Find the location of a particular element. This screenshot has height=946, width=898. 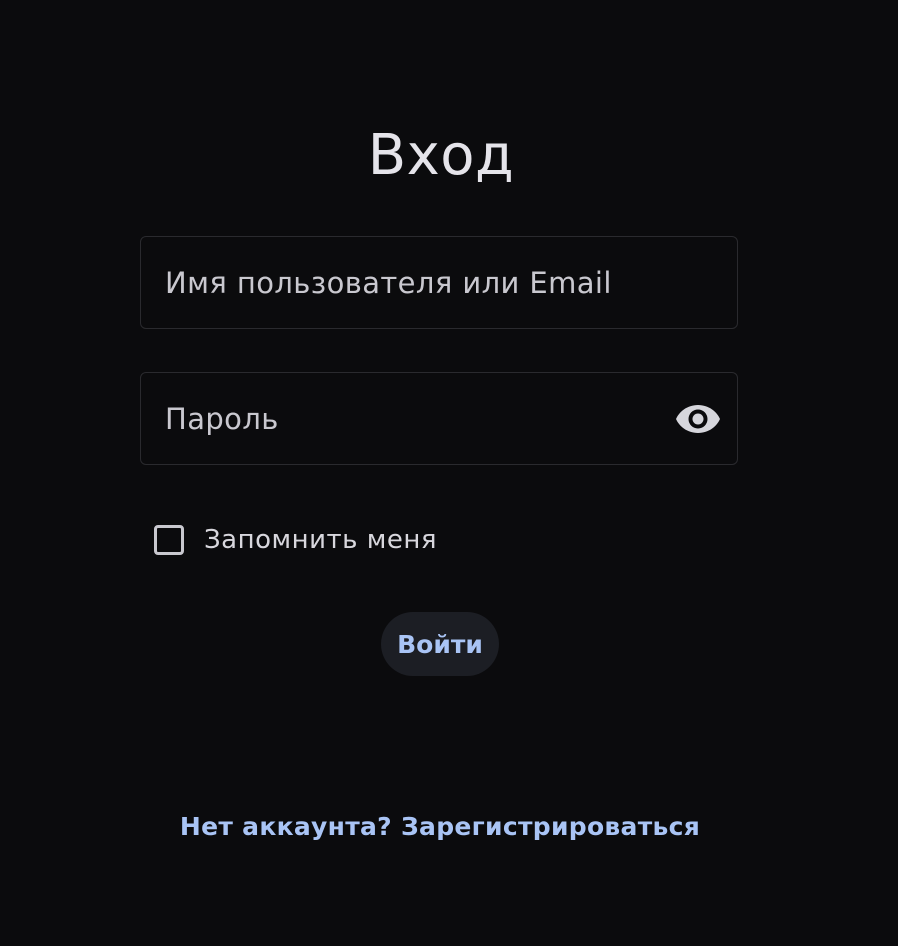

username-field is located at coordinates (439, 282).